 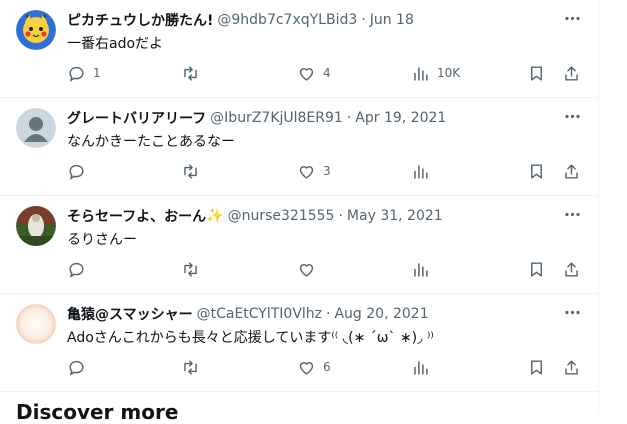 What do you see at coordinates (115, 44) in the screenshot?
I see `tweet-text: 一番右adoだよ` at bounding box center [115, 44].